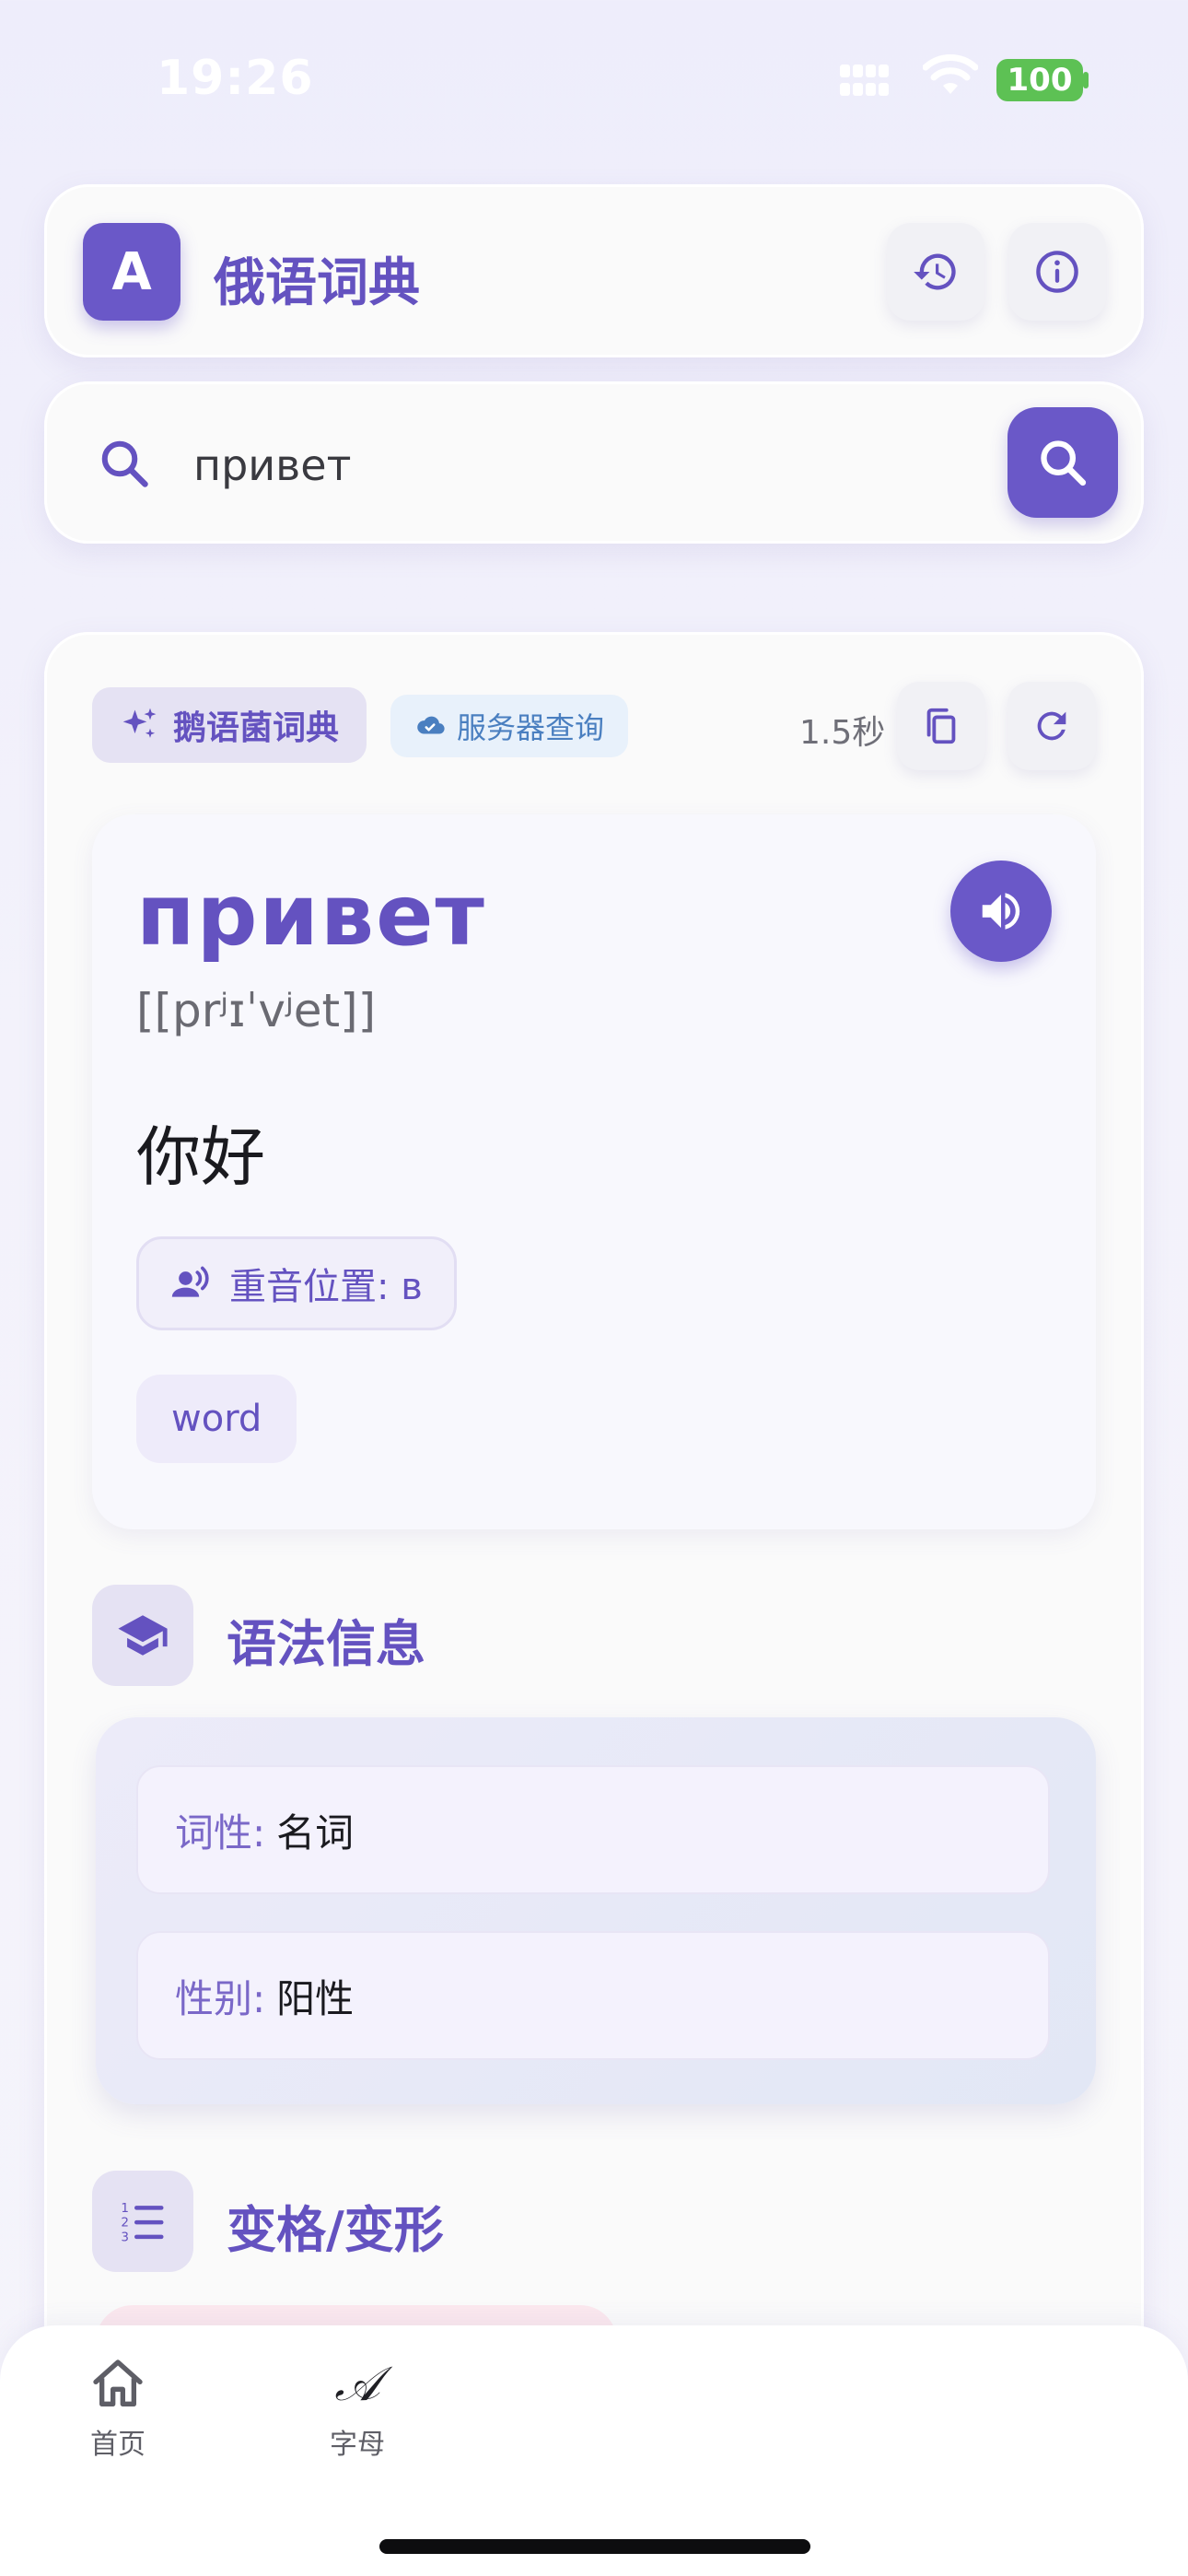  I want to click on svg-text: 3, so click(125, 2237).